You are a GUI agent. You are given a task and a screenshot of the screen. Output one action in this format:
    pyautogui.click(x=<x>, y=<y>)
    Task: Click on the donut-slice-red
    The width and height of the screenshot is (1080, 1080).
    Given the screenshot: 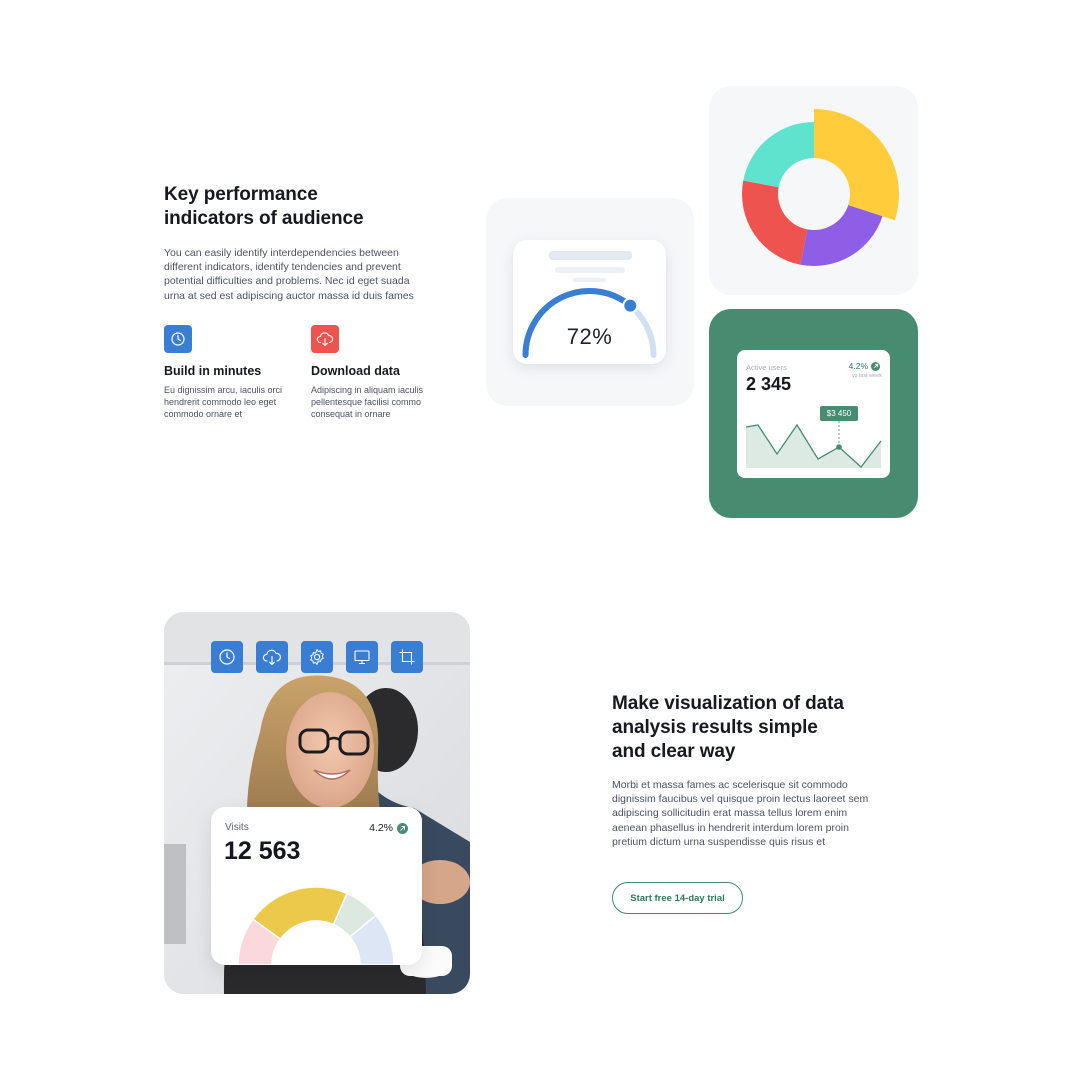 What is the action you would take?
    pyautogui.click(x=775, y=222)
    